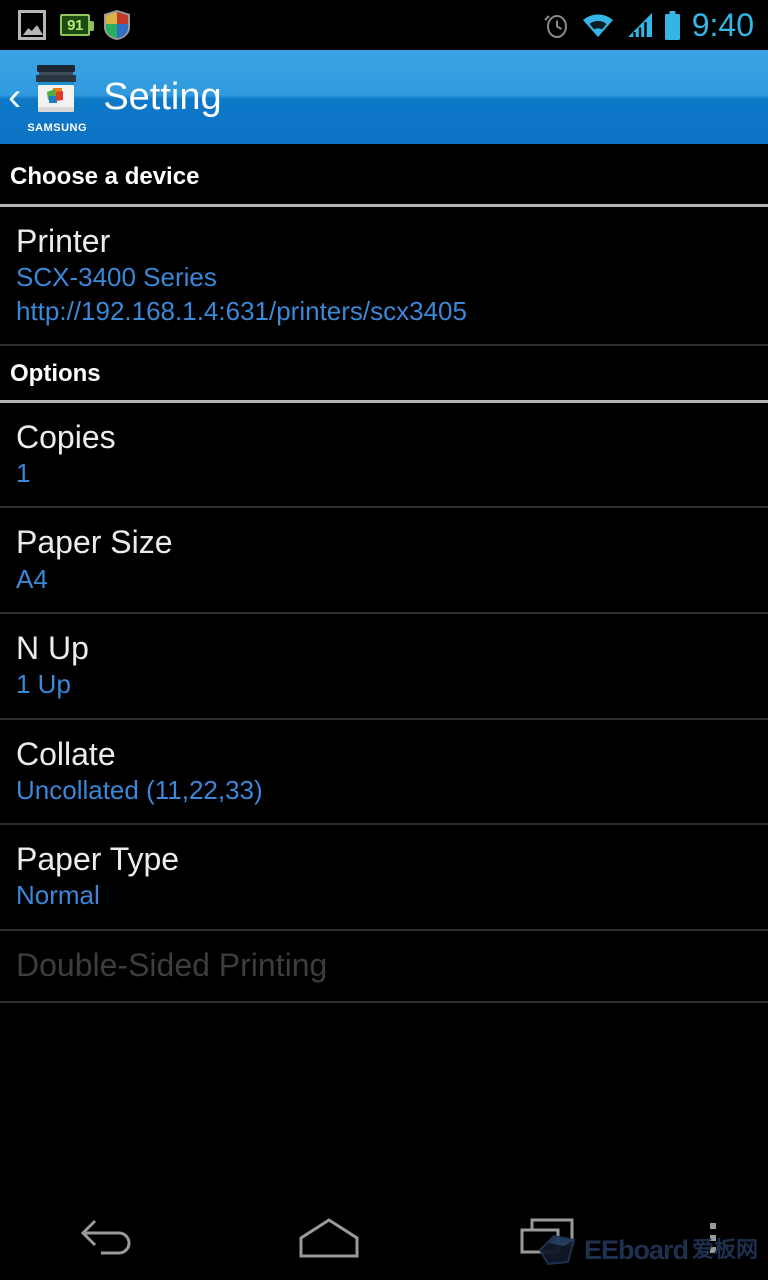 The width and height of the screenshot is (768, 1280). I want to click on section-header-label: Choose a device, so click(105, 176).